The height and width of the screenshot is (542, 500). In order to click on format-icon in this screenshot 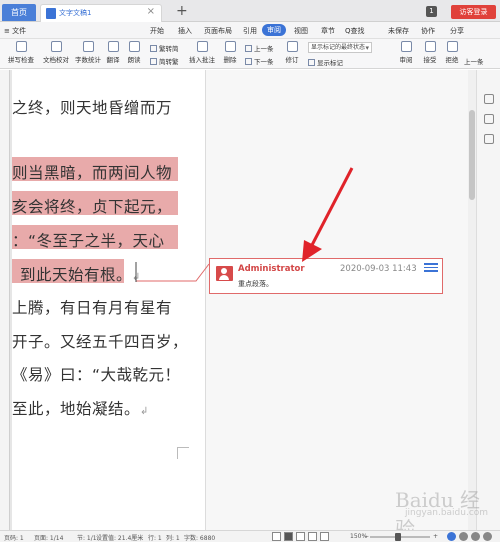, I will do `click(489, 139)`.